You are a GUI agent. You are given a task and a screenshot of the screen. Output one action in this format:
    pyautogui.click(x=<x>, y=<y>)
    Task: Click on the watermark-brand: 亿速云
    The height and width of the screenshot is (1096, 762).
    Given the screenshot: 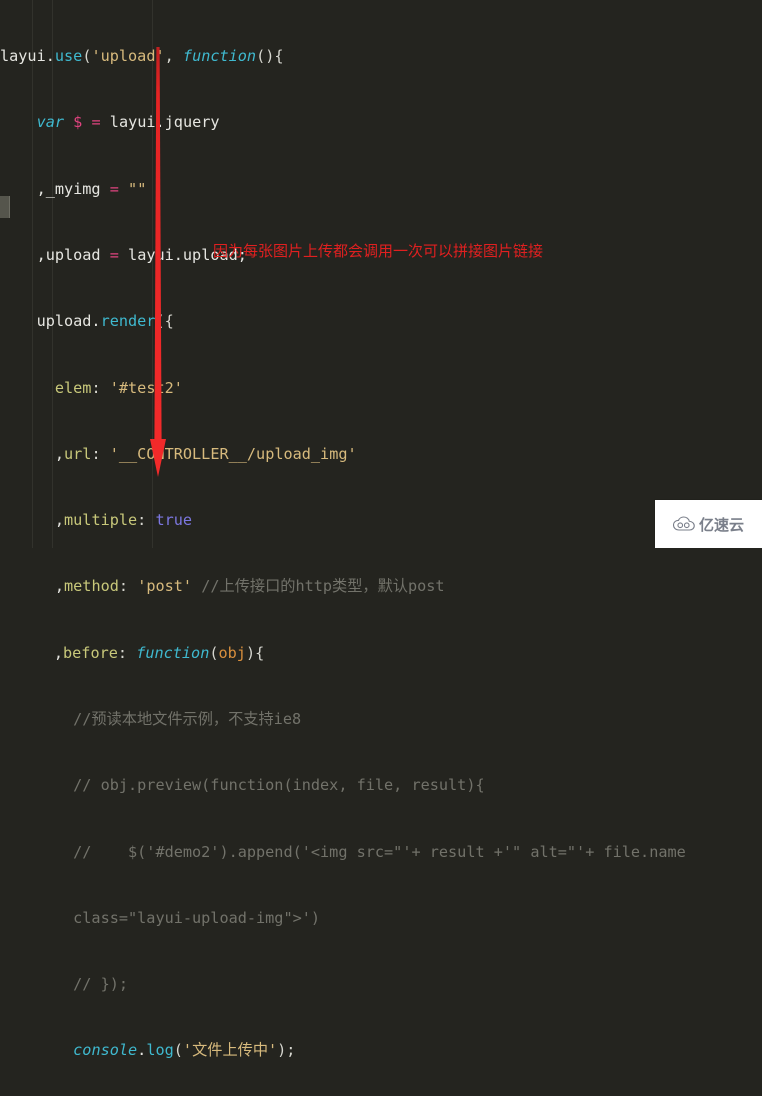 What is the action you would take?
    pyautogui.click(x=721, y=524)
    